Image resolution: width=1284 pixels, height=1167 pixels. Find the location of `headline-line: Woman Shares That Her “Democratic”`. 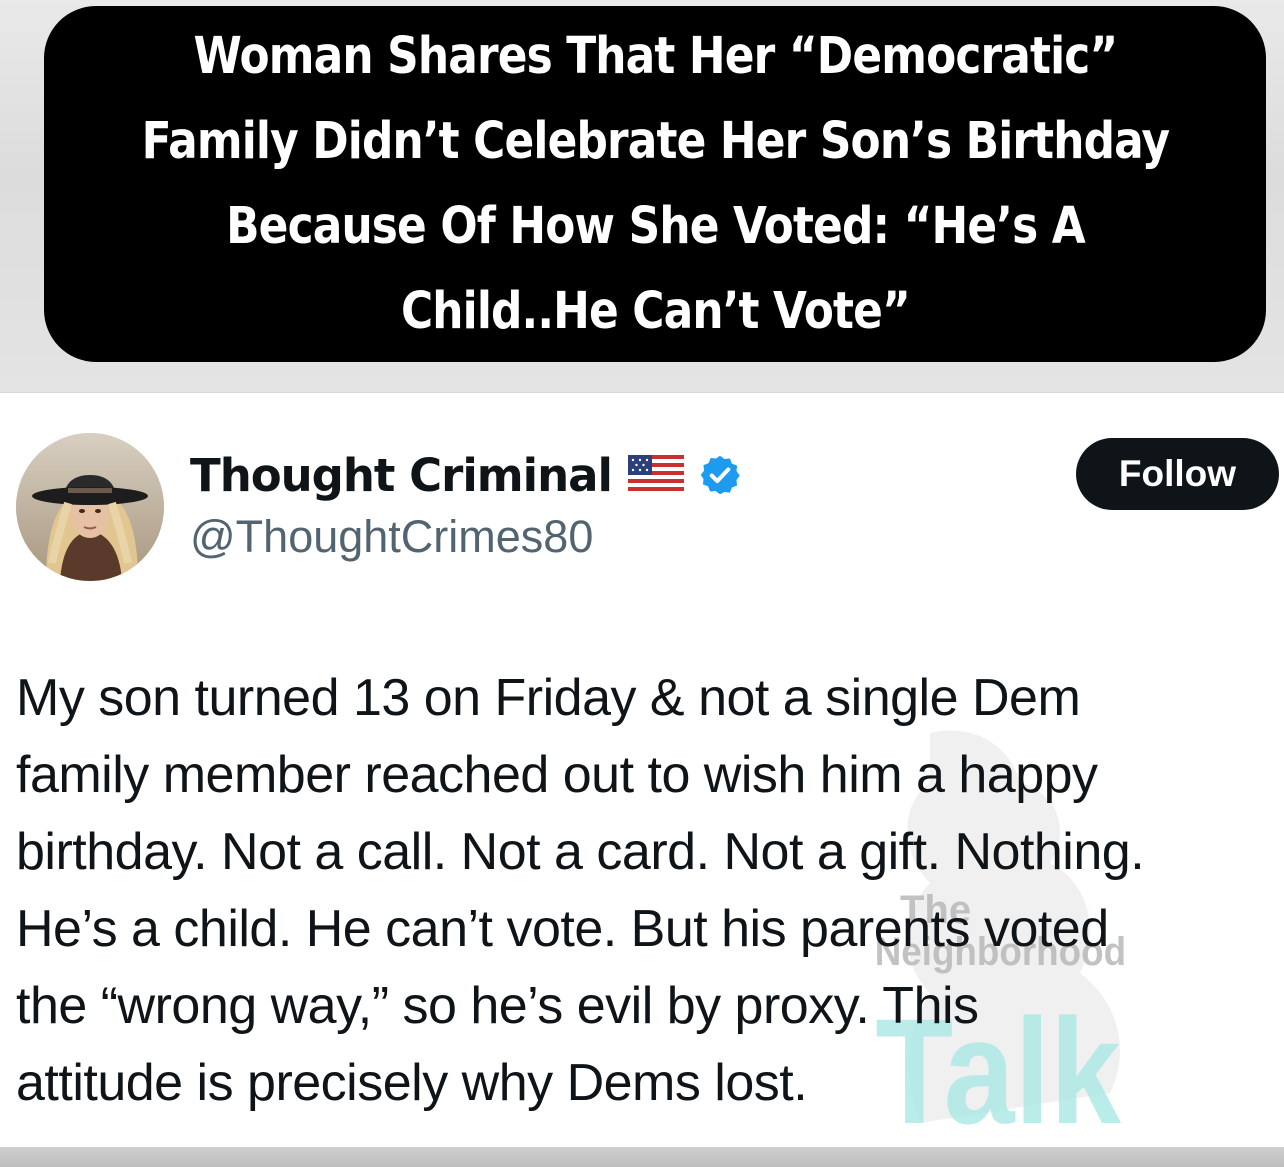

headline-line: Woman Shares That Her “Democratic” is located at coordinates (655, 56).